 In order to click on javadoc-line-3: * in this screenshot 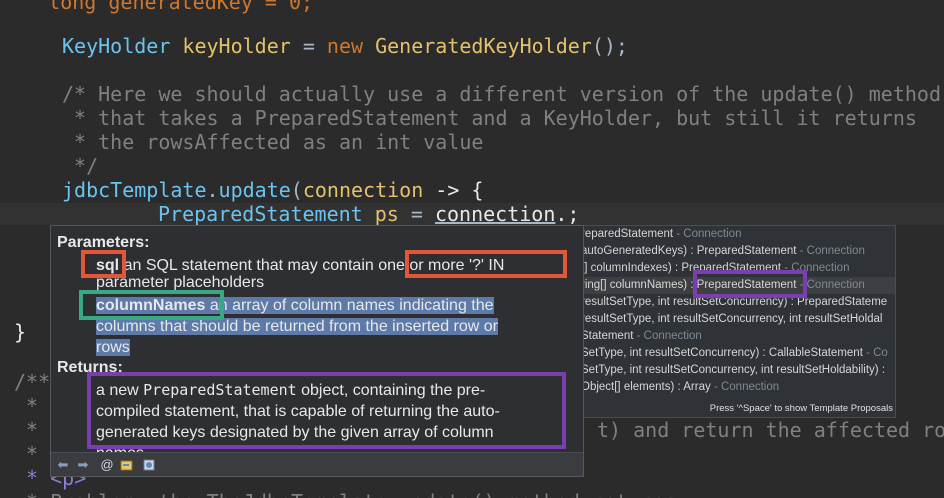, I will do `click(26, 430)`.